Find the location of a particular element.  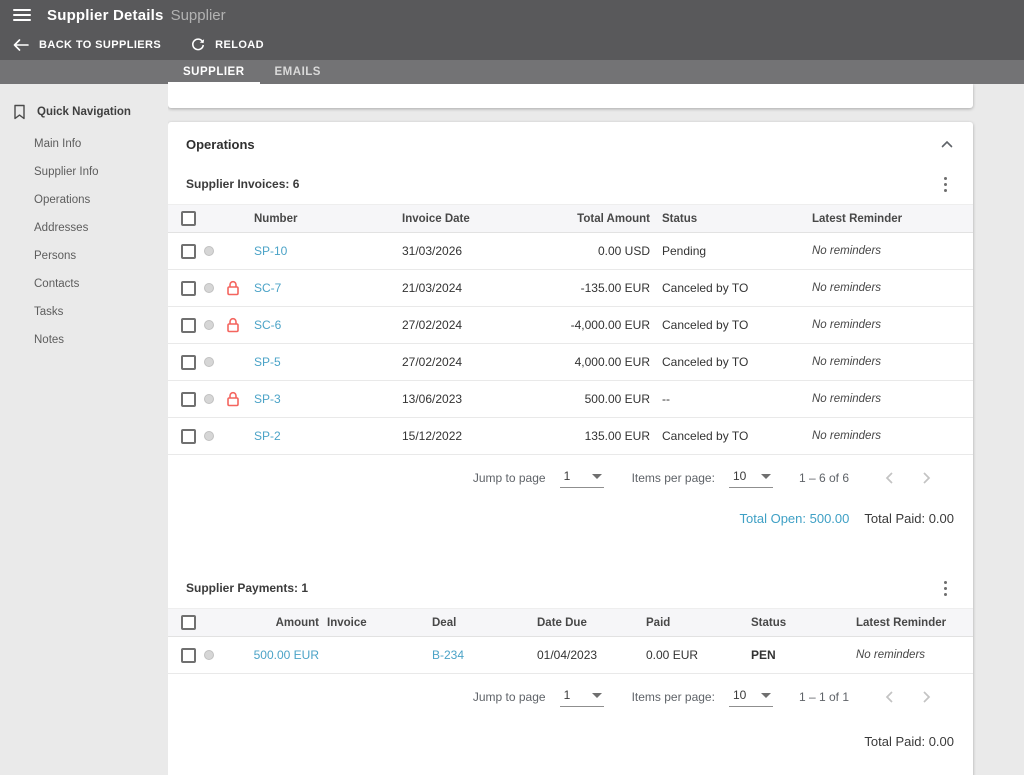

back-arrow-icon is located at coordinates (21, 45).